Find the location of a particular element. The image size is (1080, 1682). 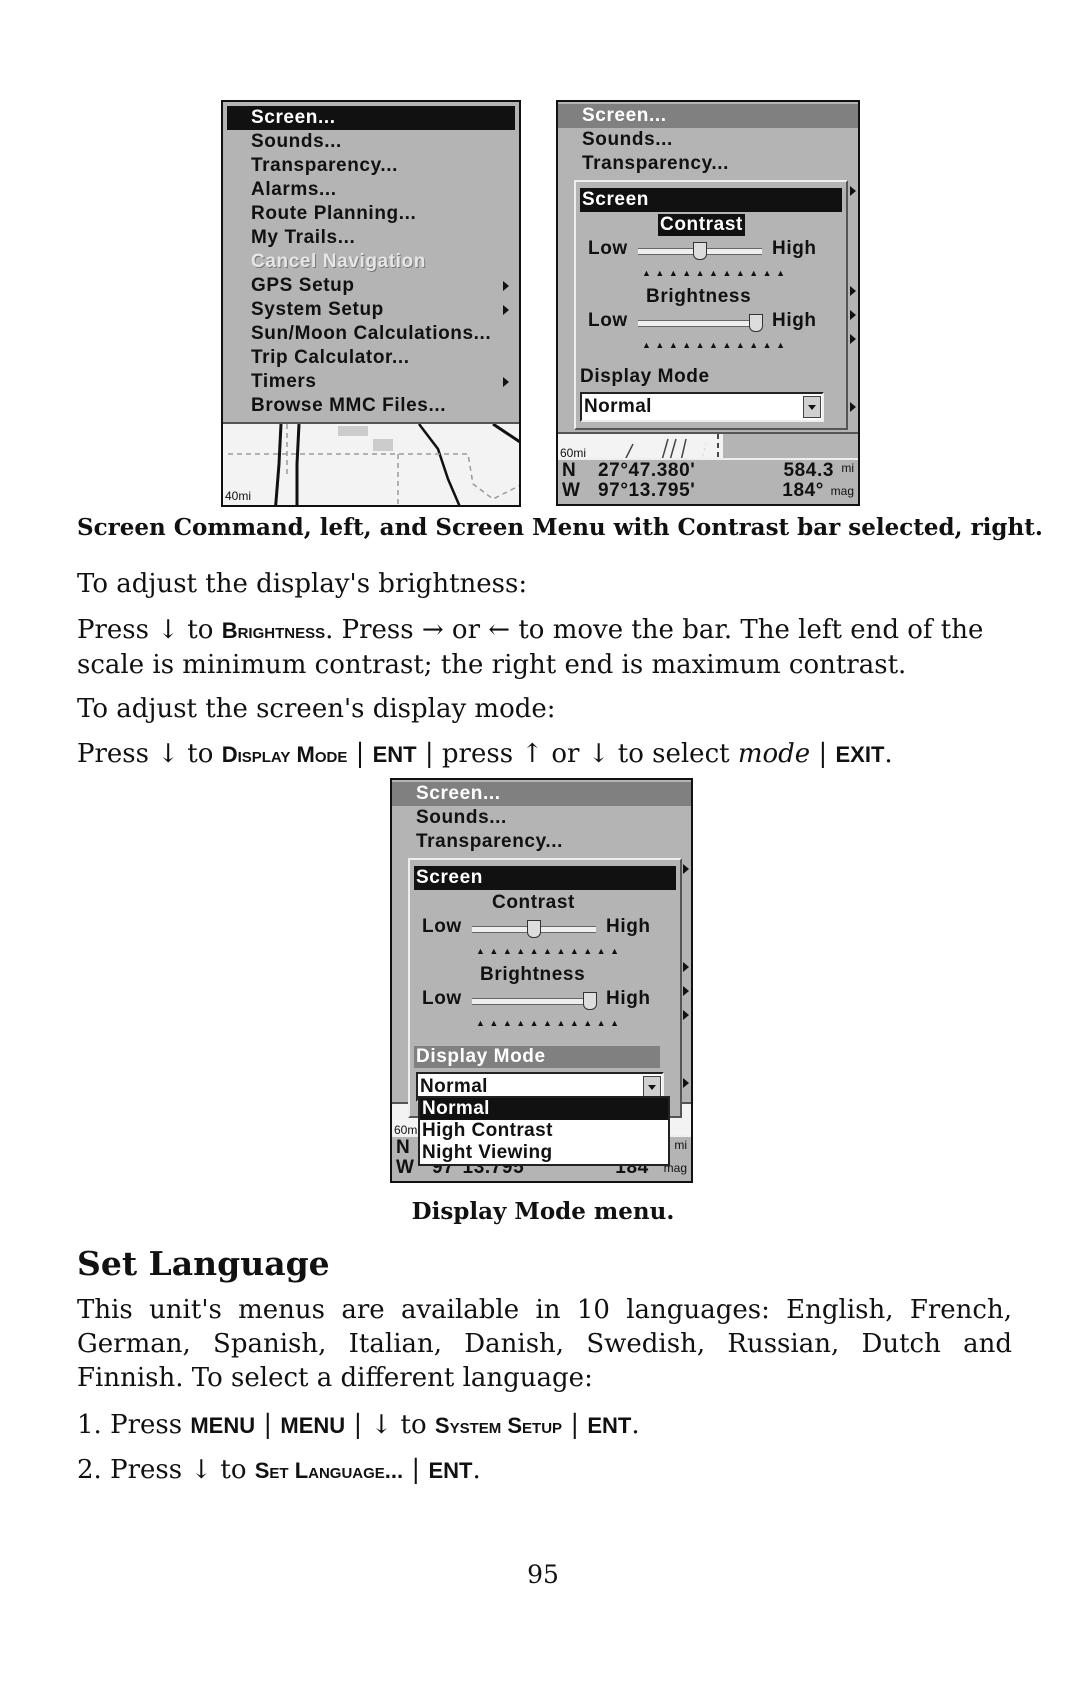

dialog-title: Screen is located at coordinates (711, 200).